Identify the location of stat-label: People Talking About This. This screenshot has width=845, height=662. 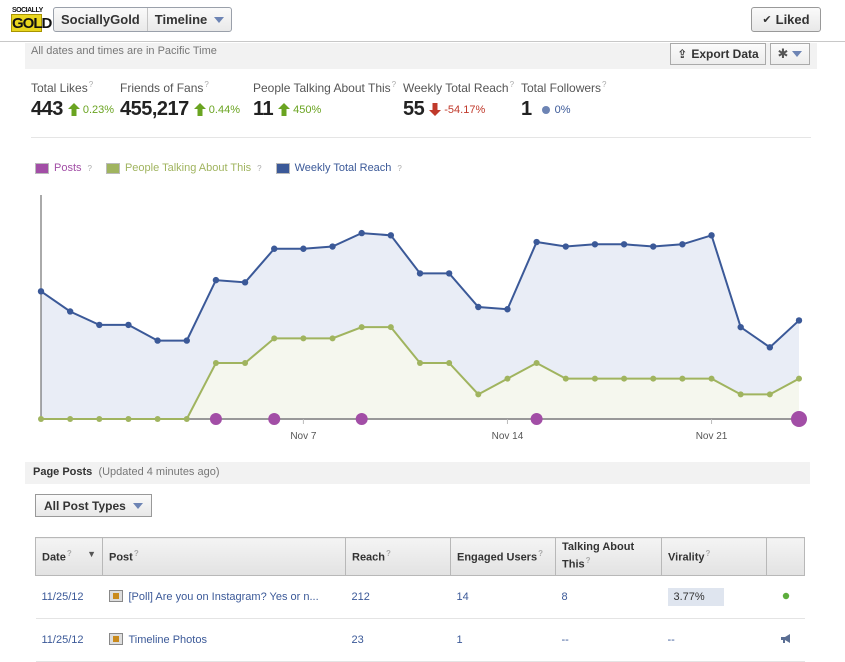
(322, 88).